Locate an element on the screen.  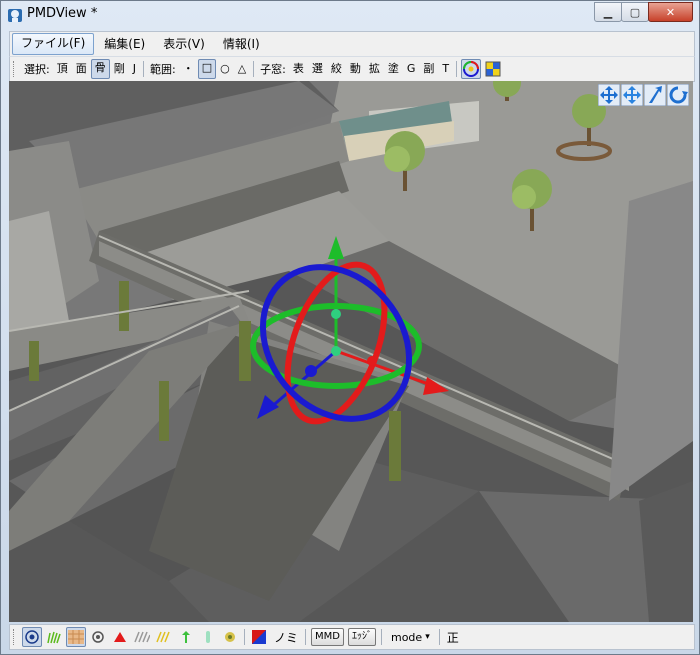
gear-button is located at coordinates (230, 637).